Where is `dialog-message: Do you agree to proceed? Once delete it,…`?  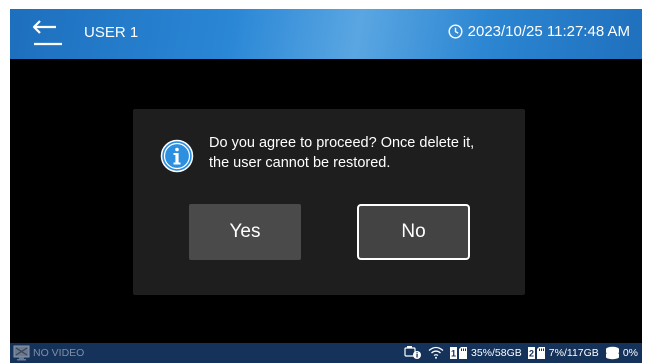
dialog-message: Do you agree to proceed? Once delete it,… is located at coordinates (359, 153).